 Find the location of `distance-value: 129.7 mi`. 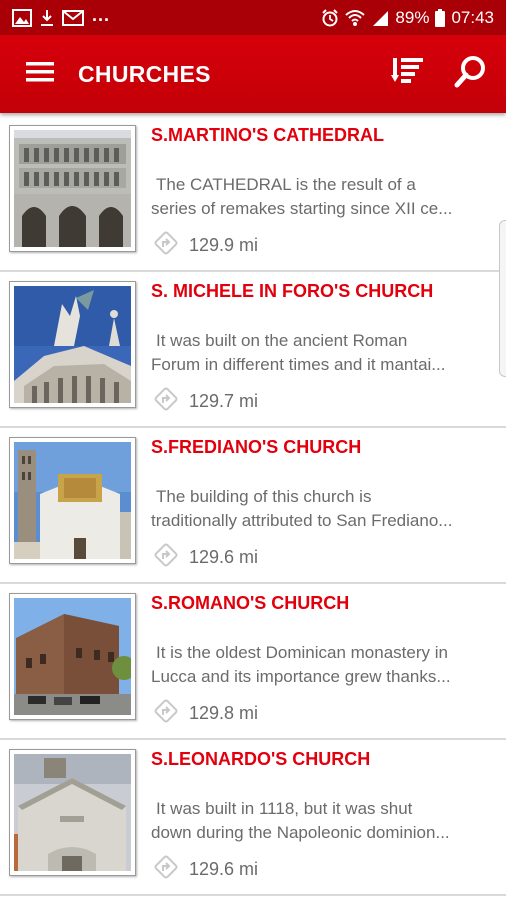

distance-value: 129.7 mi is located at coordinates (224, 401).